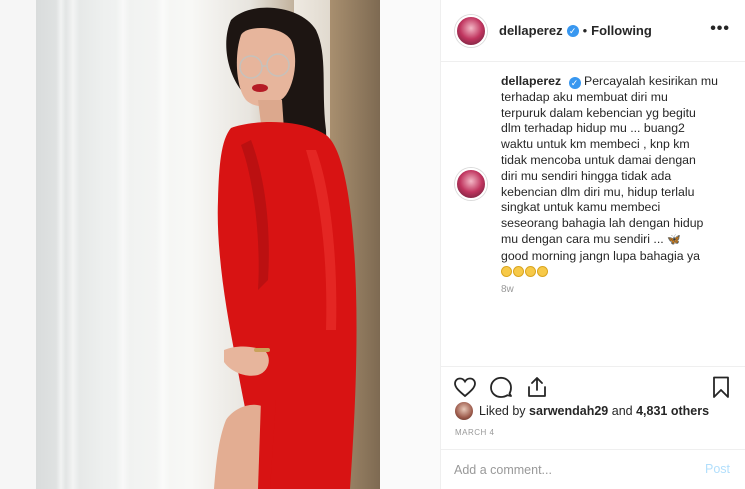 Image resolution: width=745 pixels, height=489 pixels. Describe the element at coordinates (720, 29) in the screenshot. I see `more-options-icon: •••` at that location.